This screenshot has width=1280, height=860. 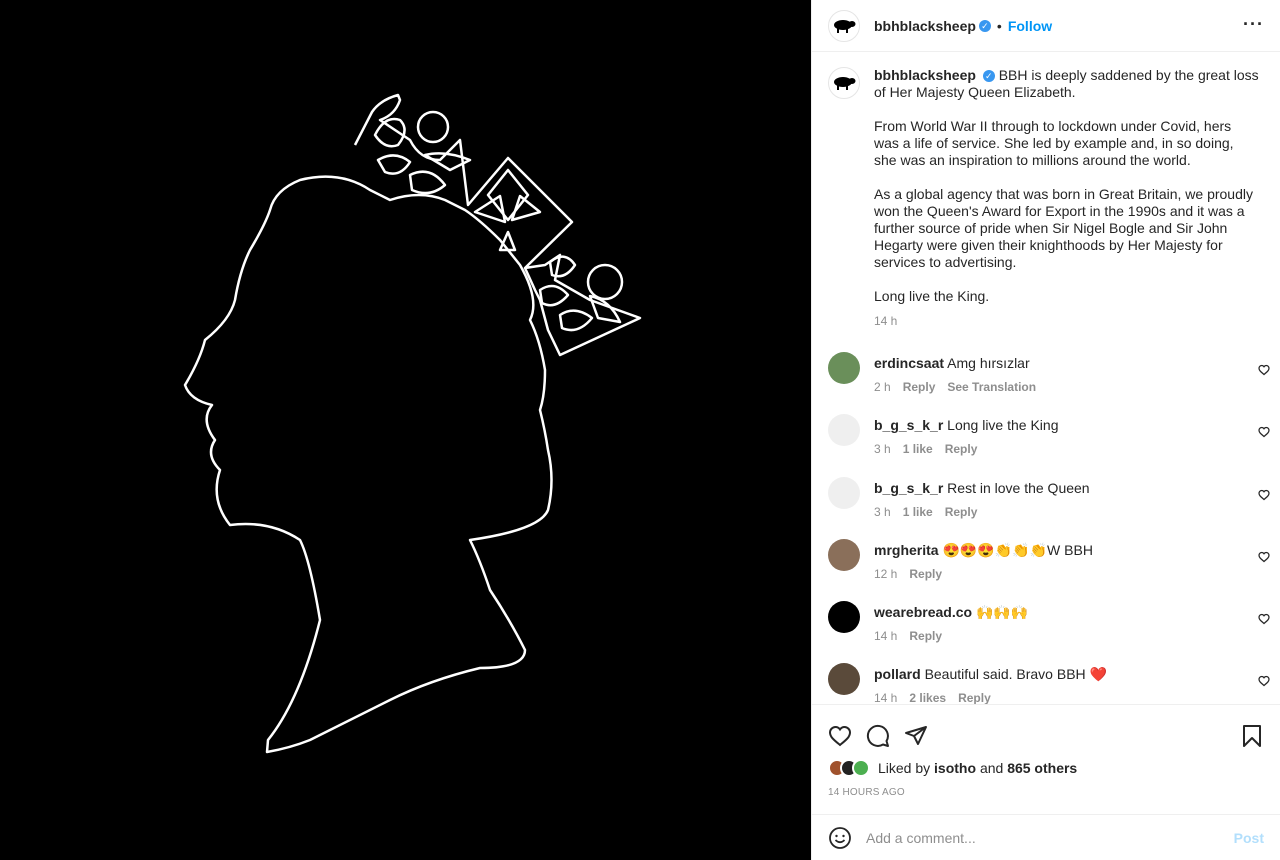 I want to click on comment-body: wearebread.co 🙌🙌🙌 14 h Reply, so click(x=1059, y=632).